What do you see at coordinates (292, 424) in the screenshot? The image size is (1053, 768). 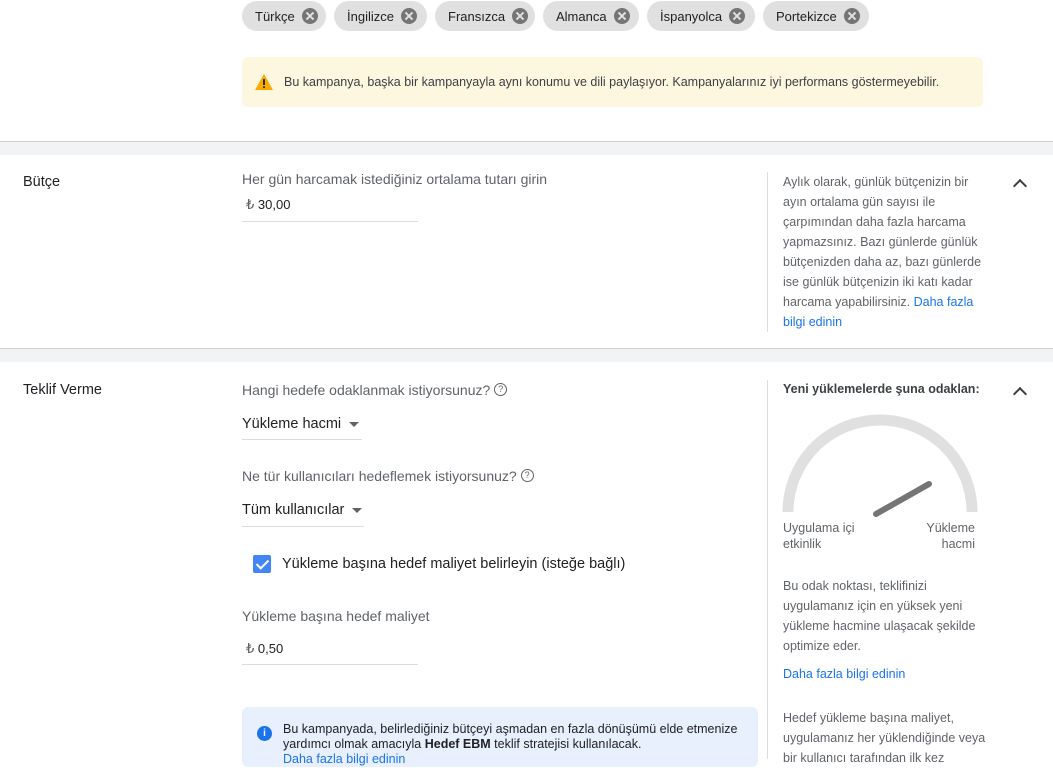 I see `focus-dropdown-value: Yükleme hacmi` at bounding box center [292, 424].